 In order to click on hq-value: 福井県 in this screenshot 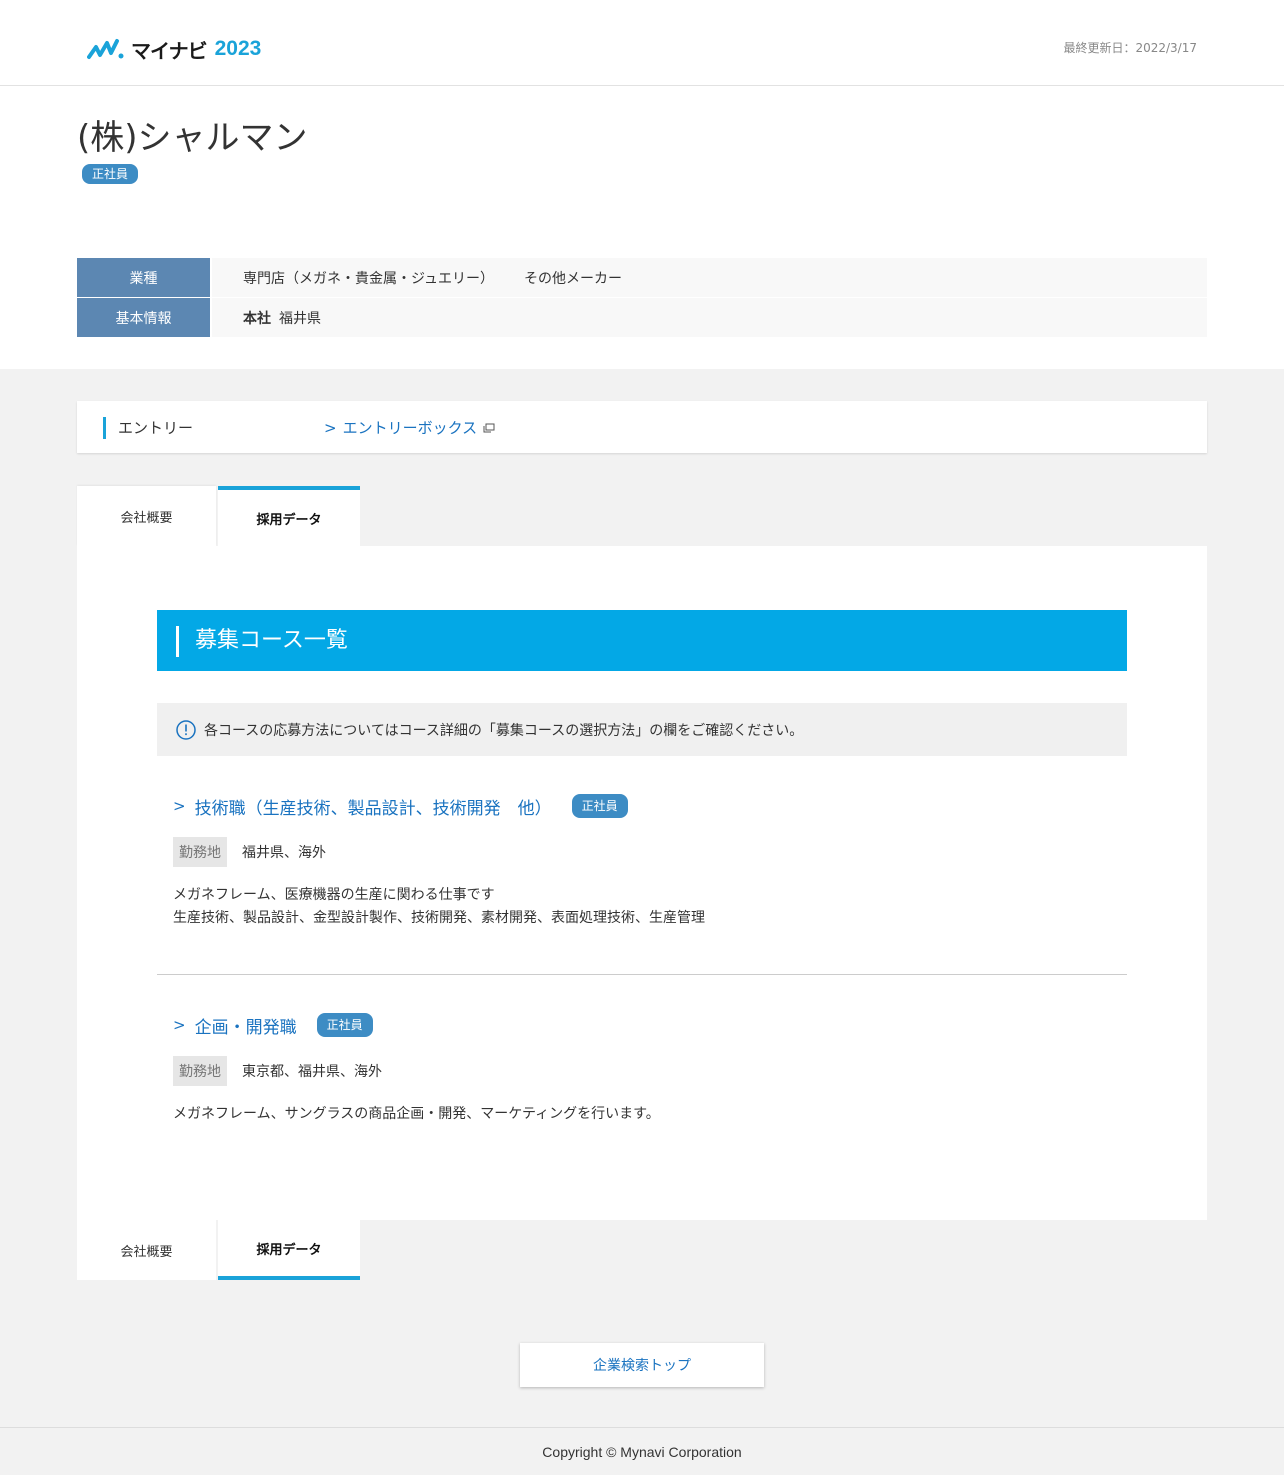, I will do `click(300, 318)`.